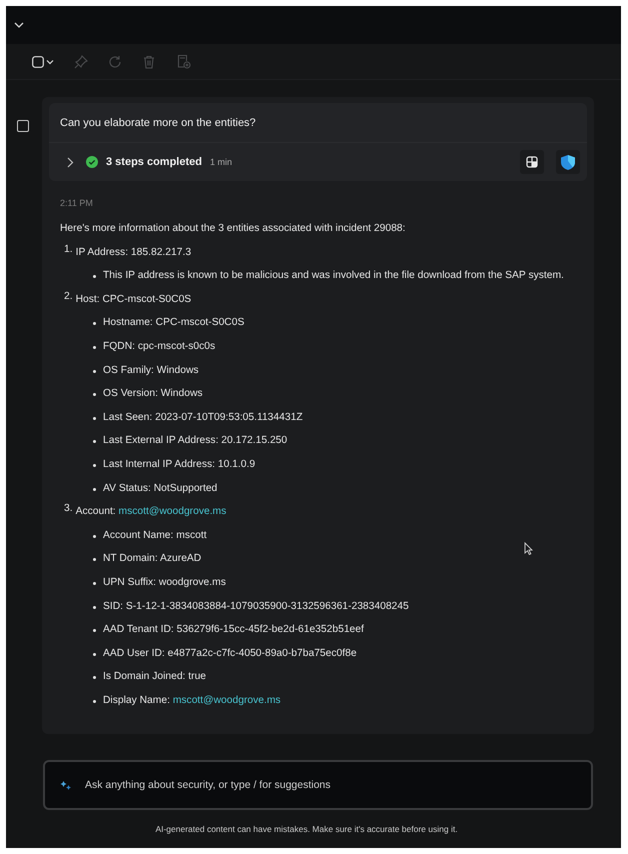 The image size is (628, 854). I want to click on prompt-input-field: Ask anything about security, or type / for suggestions, so click(318, 785).